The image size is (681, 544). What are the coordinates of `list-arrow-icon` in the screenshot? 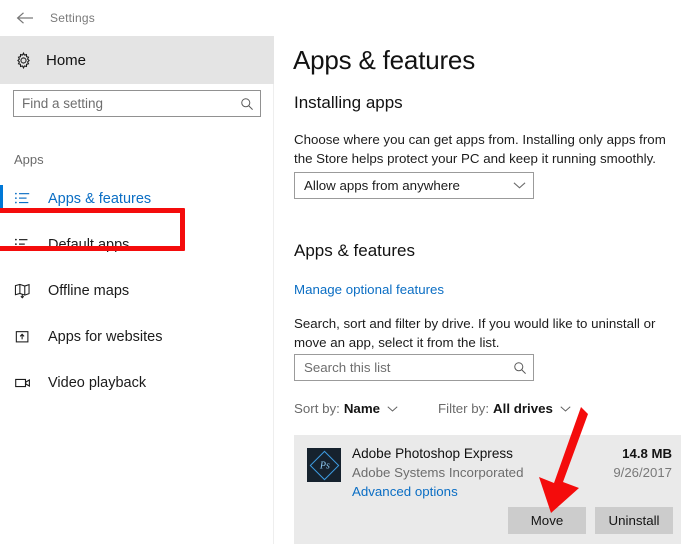 It's located at (31, 245).